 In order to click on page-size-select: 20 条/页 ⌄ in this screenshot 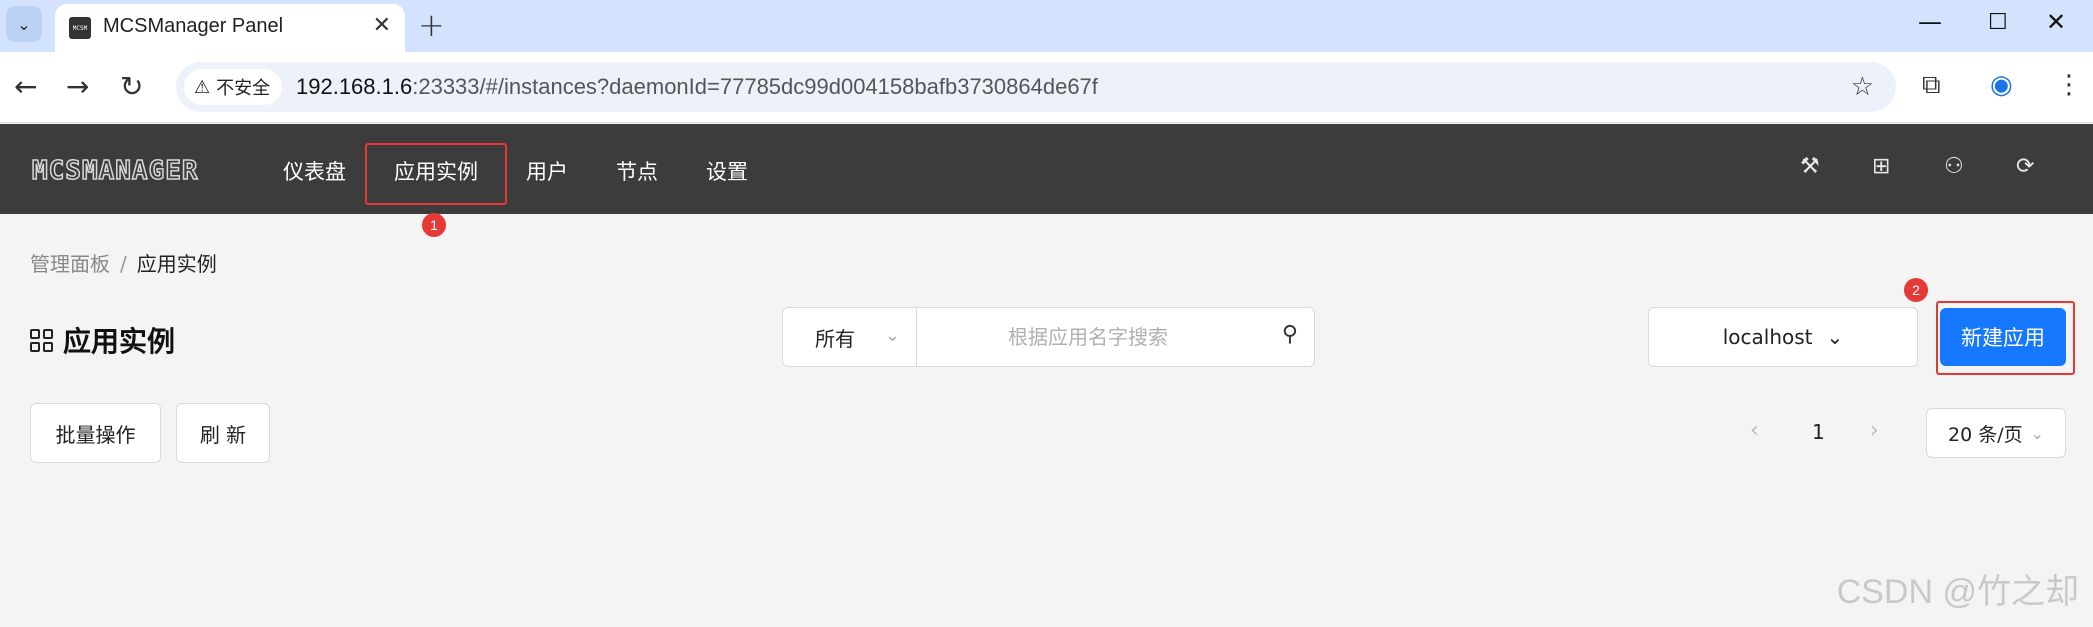, I will do `click(1996, 433)`.